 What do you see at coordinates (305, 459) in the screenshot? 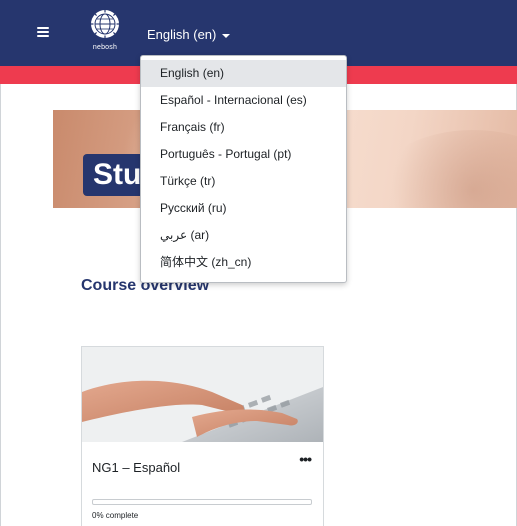
I see `more-options-icon: •••` at bounding box center [305, 459].